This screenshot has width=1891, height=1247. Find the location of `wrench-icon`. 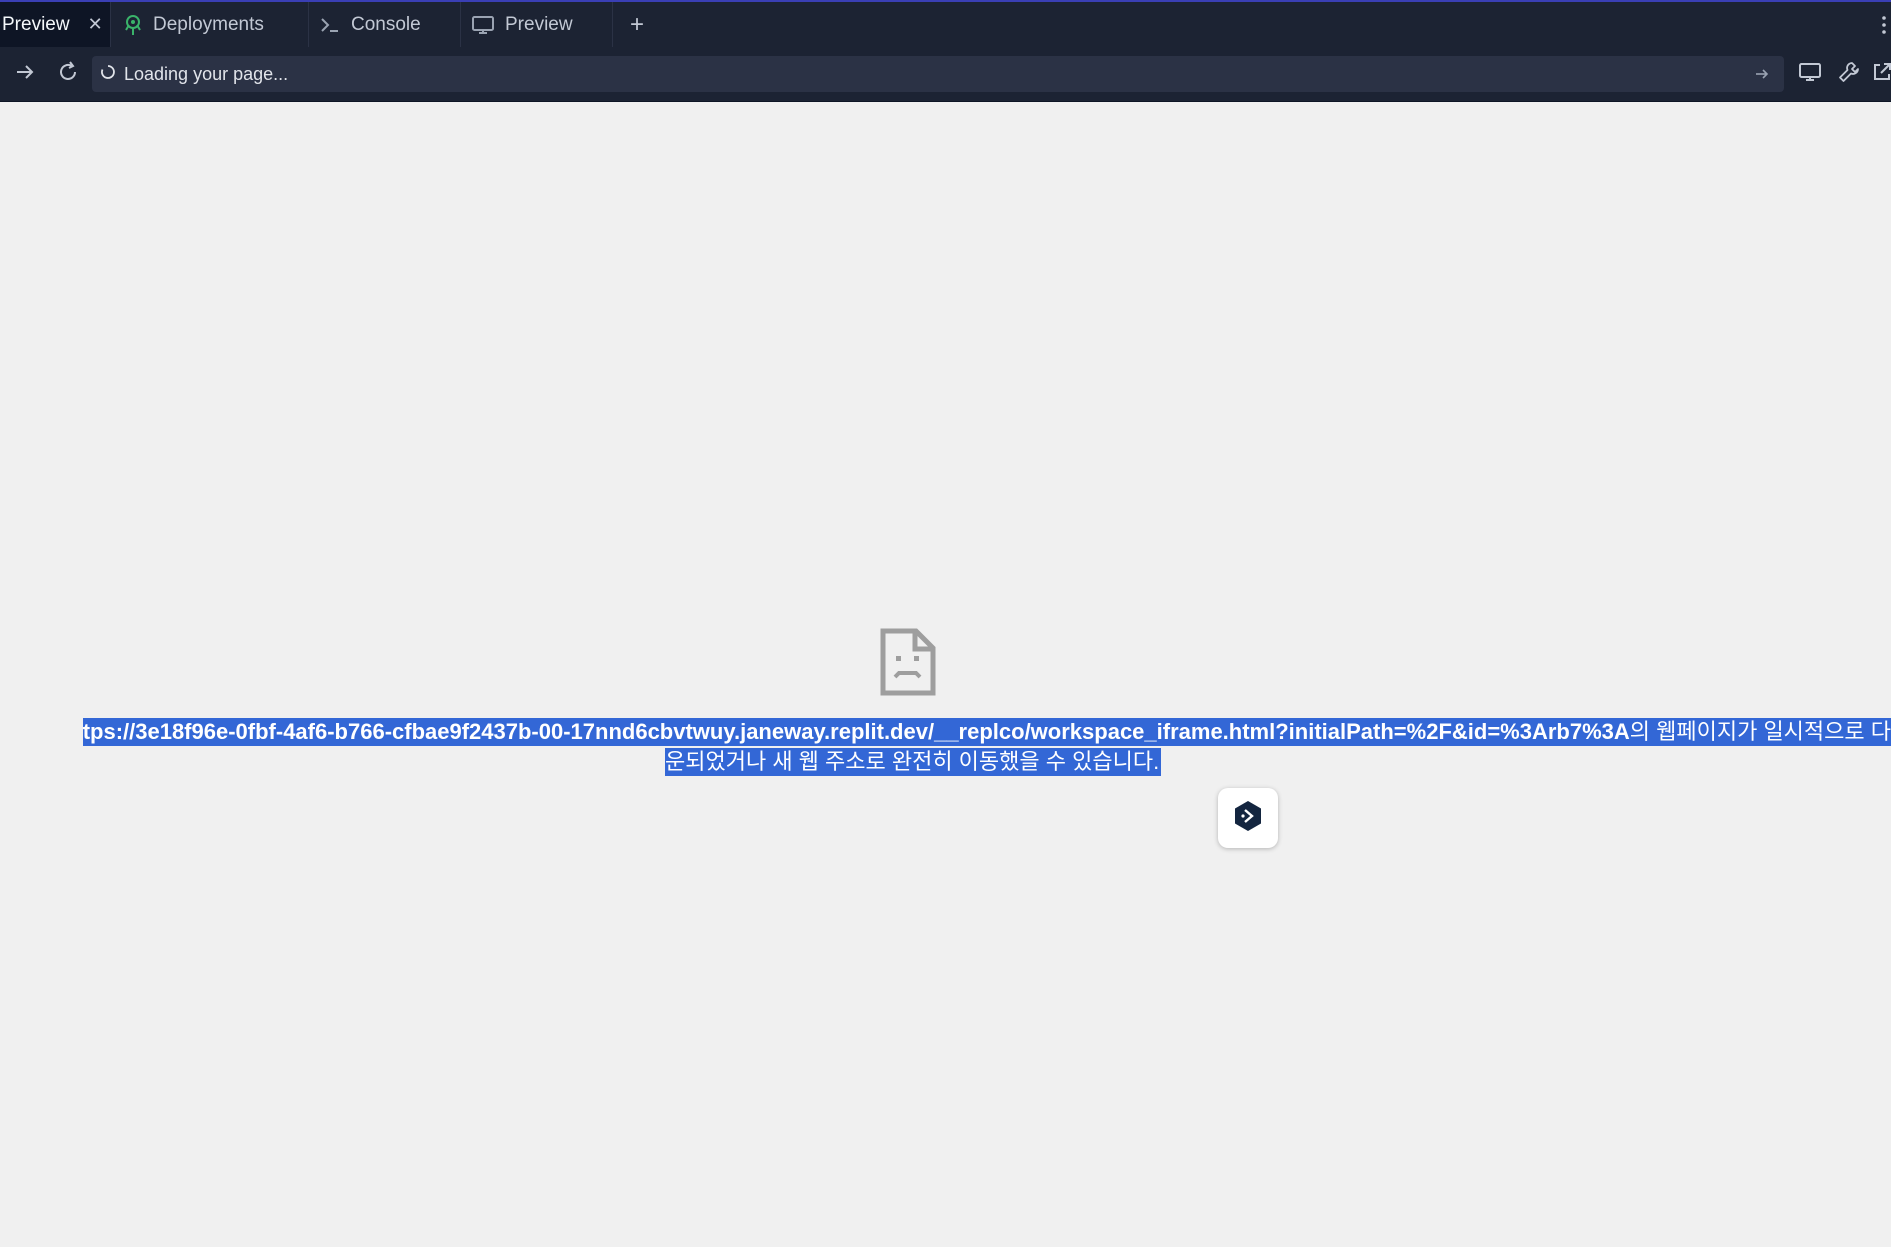

wrench-icon is located at coordinates (1849, 74).